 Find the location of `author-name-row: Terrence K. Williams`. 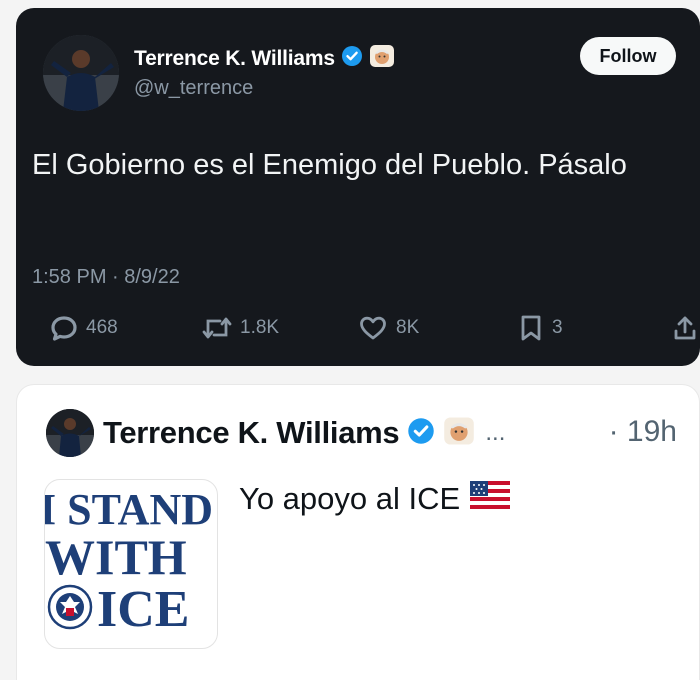

author-name-row: Terrence K. Williams is located at coordinates (264, 58).